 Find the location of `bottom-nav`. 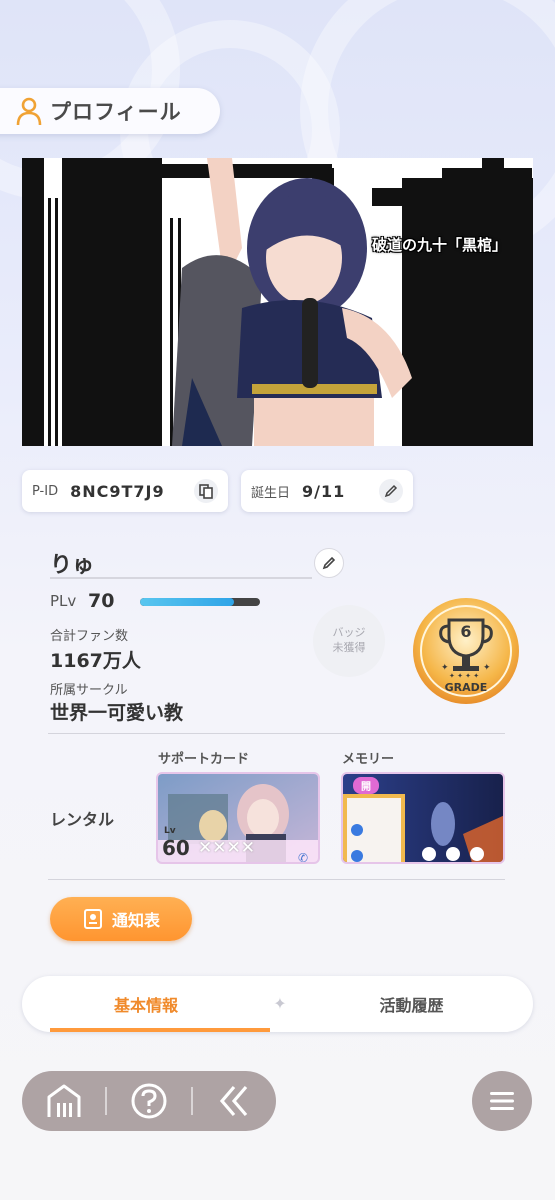

bottom-nav is located at coordinates (149, 1101).